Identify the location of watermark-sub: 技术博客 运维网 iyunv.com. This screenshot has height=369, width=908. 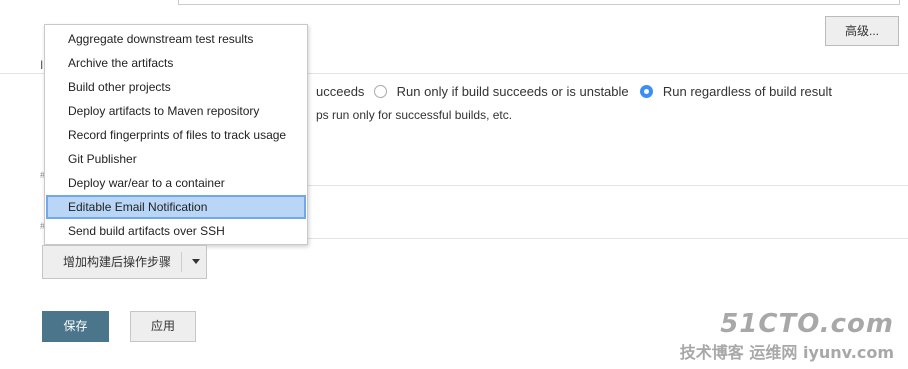
(787, 351).